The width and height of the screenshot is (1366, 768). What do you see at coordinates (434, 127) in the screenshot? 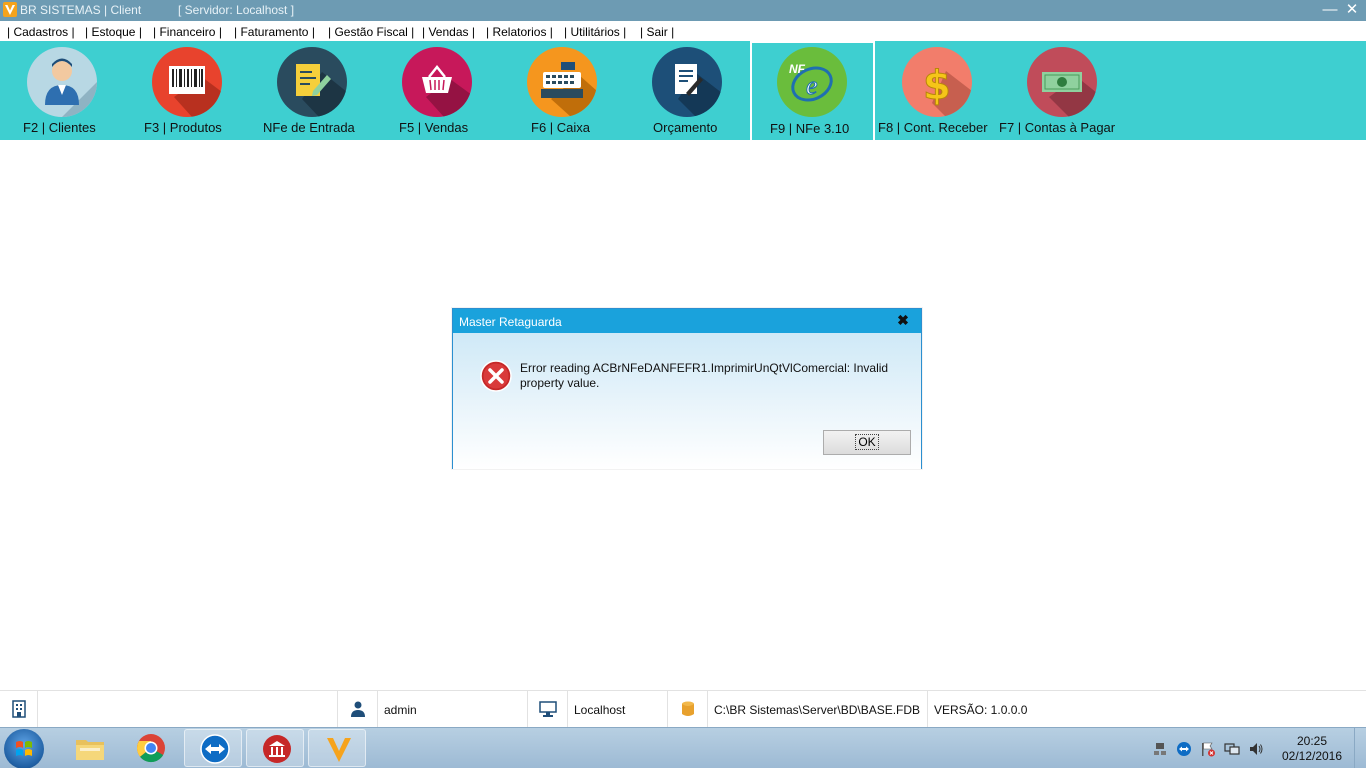
I see `vendas-label: F5 | Vendas` at bounding box center [434, 127].